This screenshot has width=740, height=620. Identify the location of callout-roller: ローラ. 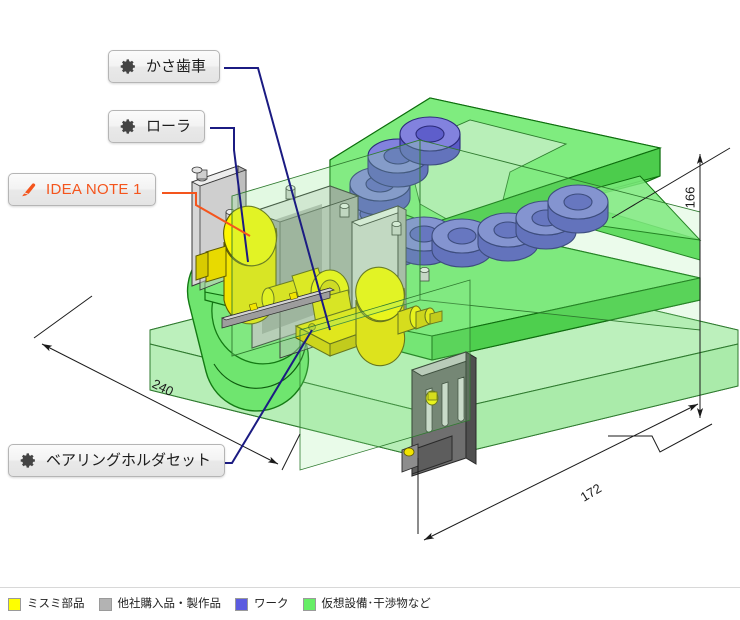
(157, 126).